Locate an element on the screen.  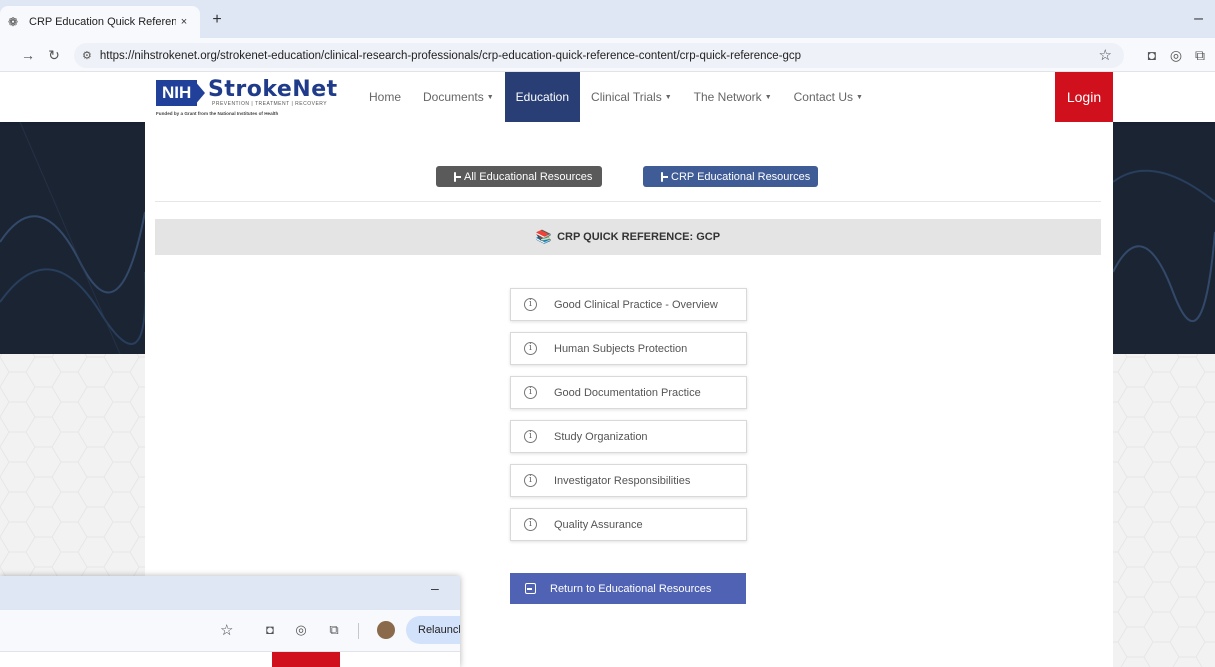
nav-documents-label: Documents is located at coordinates (453, 97).